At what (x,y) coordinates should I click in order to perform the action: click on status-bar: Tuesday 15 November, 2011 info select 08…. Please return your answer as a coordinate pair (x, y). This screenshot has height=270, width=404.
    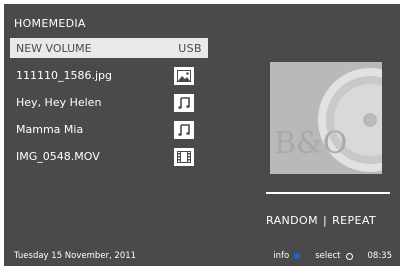
    Looking at the image, I should click on (203, 256).